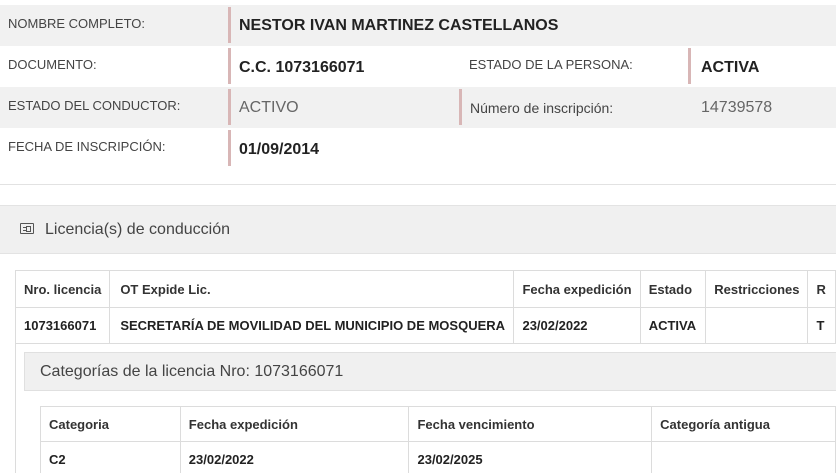 Image resolution: width=836 pixels, height=473 pixels. Describe the element at coordinates (302, 67) in the screenshot. I see `documento-value: C.C. 1073166071` at that location.